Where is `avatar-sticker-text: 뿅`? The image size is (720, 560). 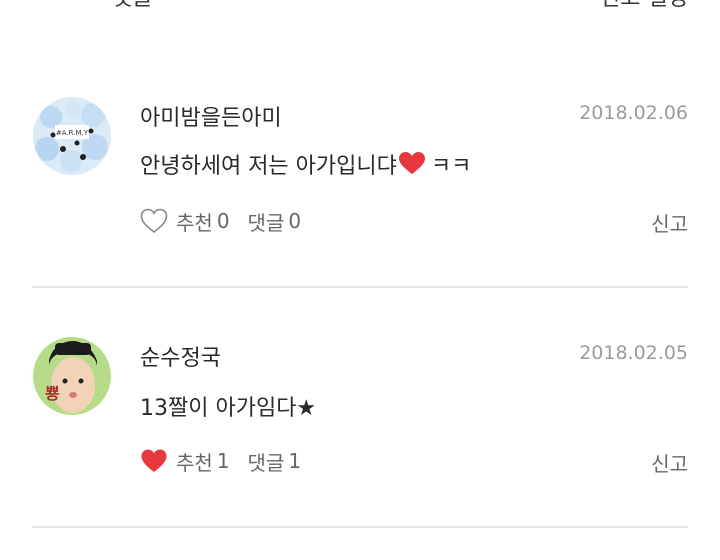 avatar-sticker-text: 뿅 is located at coordinates (52, 393).